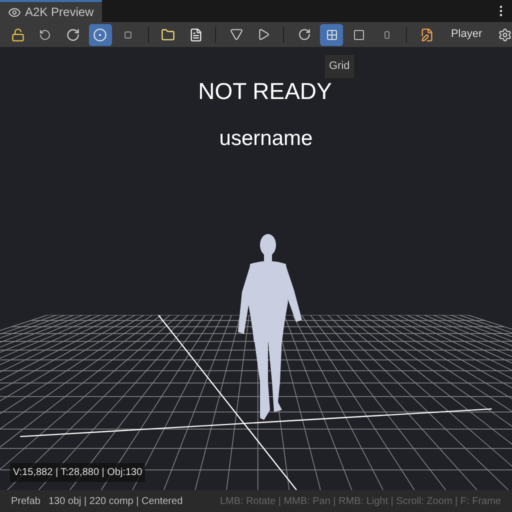 The image size is (512, 512). I want to click on document-icon, so click(195, 35).